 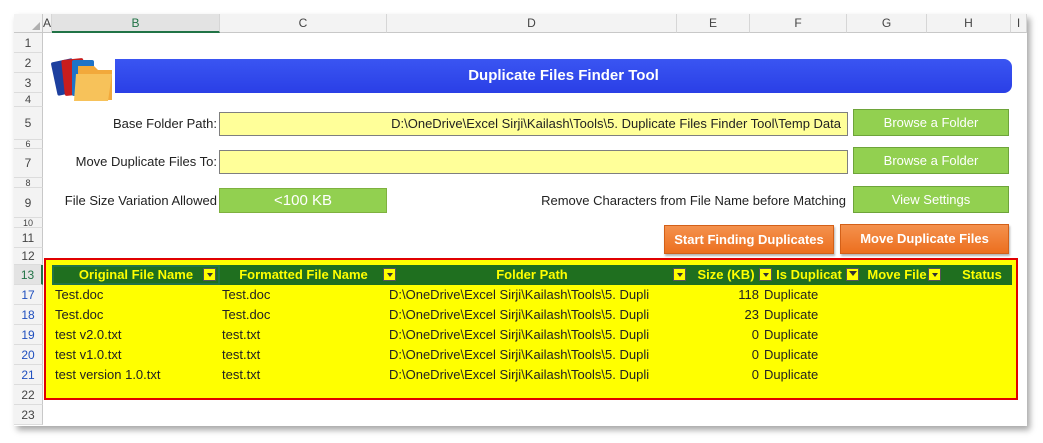 What do you see at coordinates (28, 355) in the screenshot?
I see `row-header-20: 20` at bounding box center [28, 355].